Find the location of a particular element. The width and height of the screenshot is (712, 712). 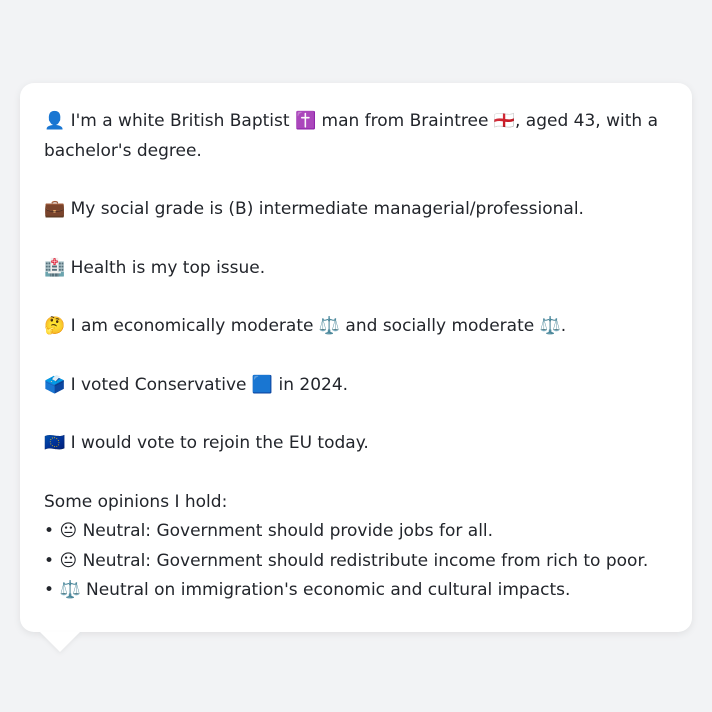

top-issue-line: 🏥 Health is my top issue. is located at coordinates (155, 267).